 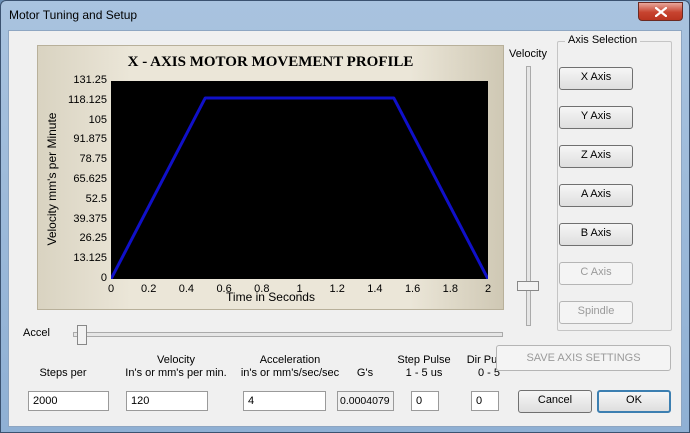 What do you see at coordinates (176, 366) in the screenshot?
I see `velocity-label: Velocity In's or mm's per min.` at bounding box center [176, 366].